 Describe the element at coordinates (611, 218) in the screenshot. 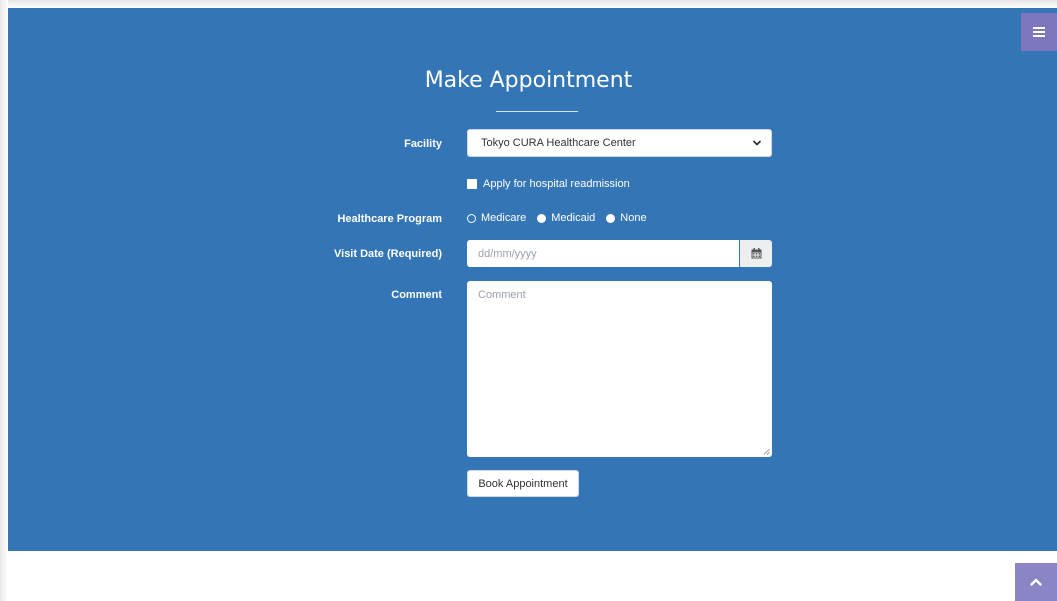

I see `radio-none` at that location.